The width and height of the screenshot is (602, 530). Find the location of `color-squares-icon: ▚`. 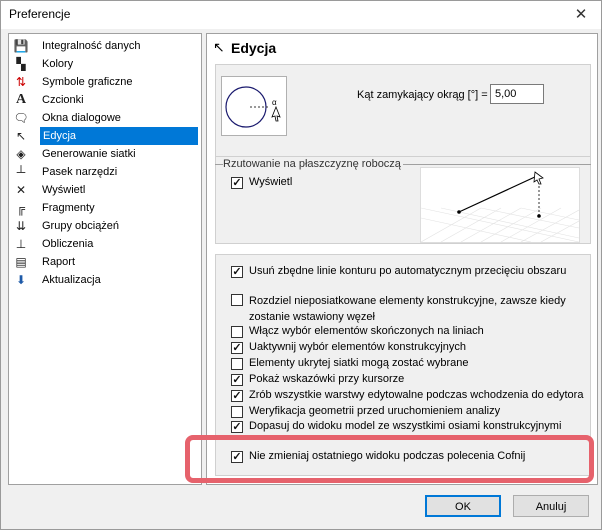

color-squares-icon: ▚ is located at coordinates (21, 64).